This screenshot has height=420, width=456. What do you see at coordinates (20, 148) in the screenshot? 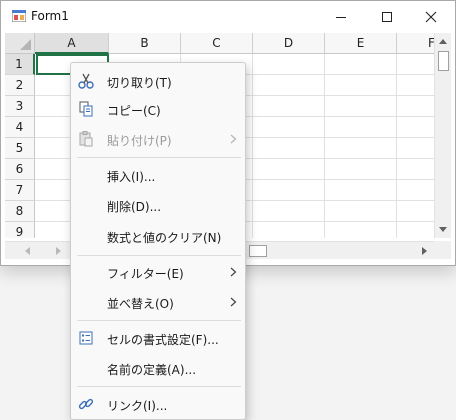
I see `row-header-5: 5` at bounding box center [20, 148].